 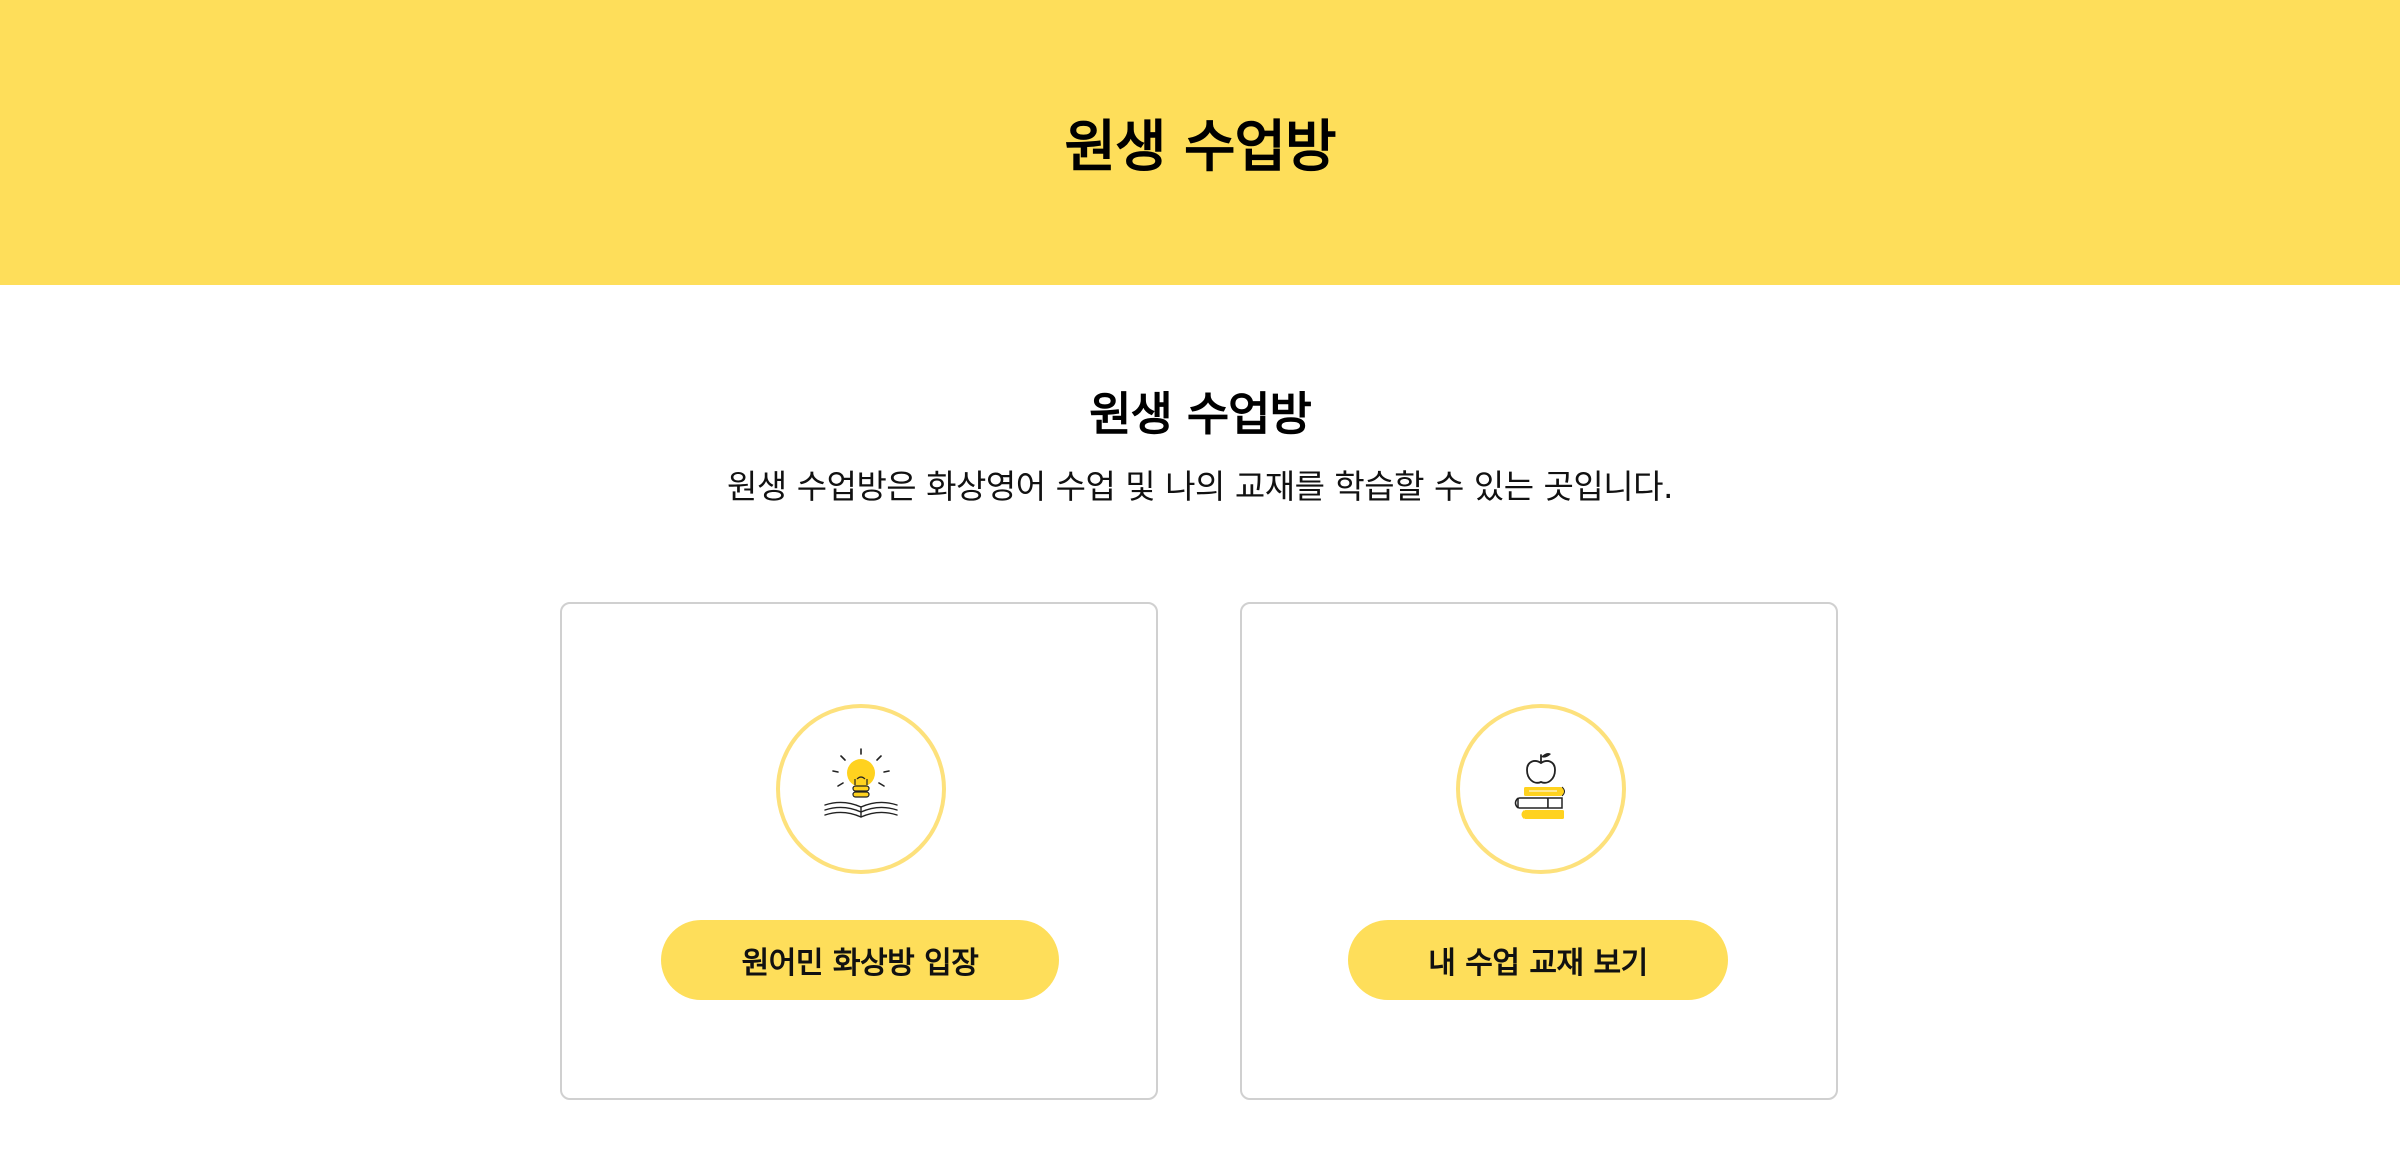 I want to click on lightbulb-book-icon, so click(x=861, y=789).